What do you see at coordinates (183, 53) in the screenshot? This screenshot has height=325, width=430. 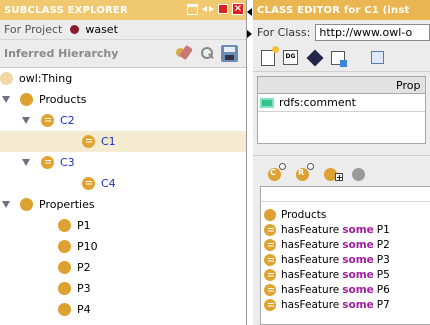 I see `create-subclass-icon` at bounding box center [183, 53].